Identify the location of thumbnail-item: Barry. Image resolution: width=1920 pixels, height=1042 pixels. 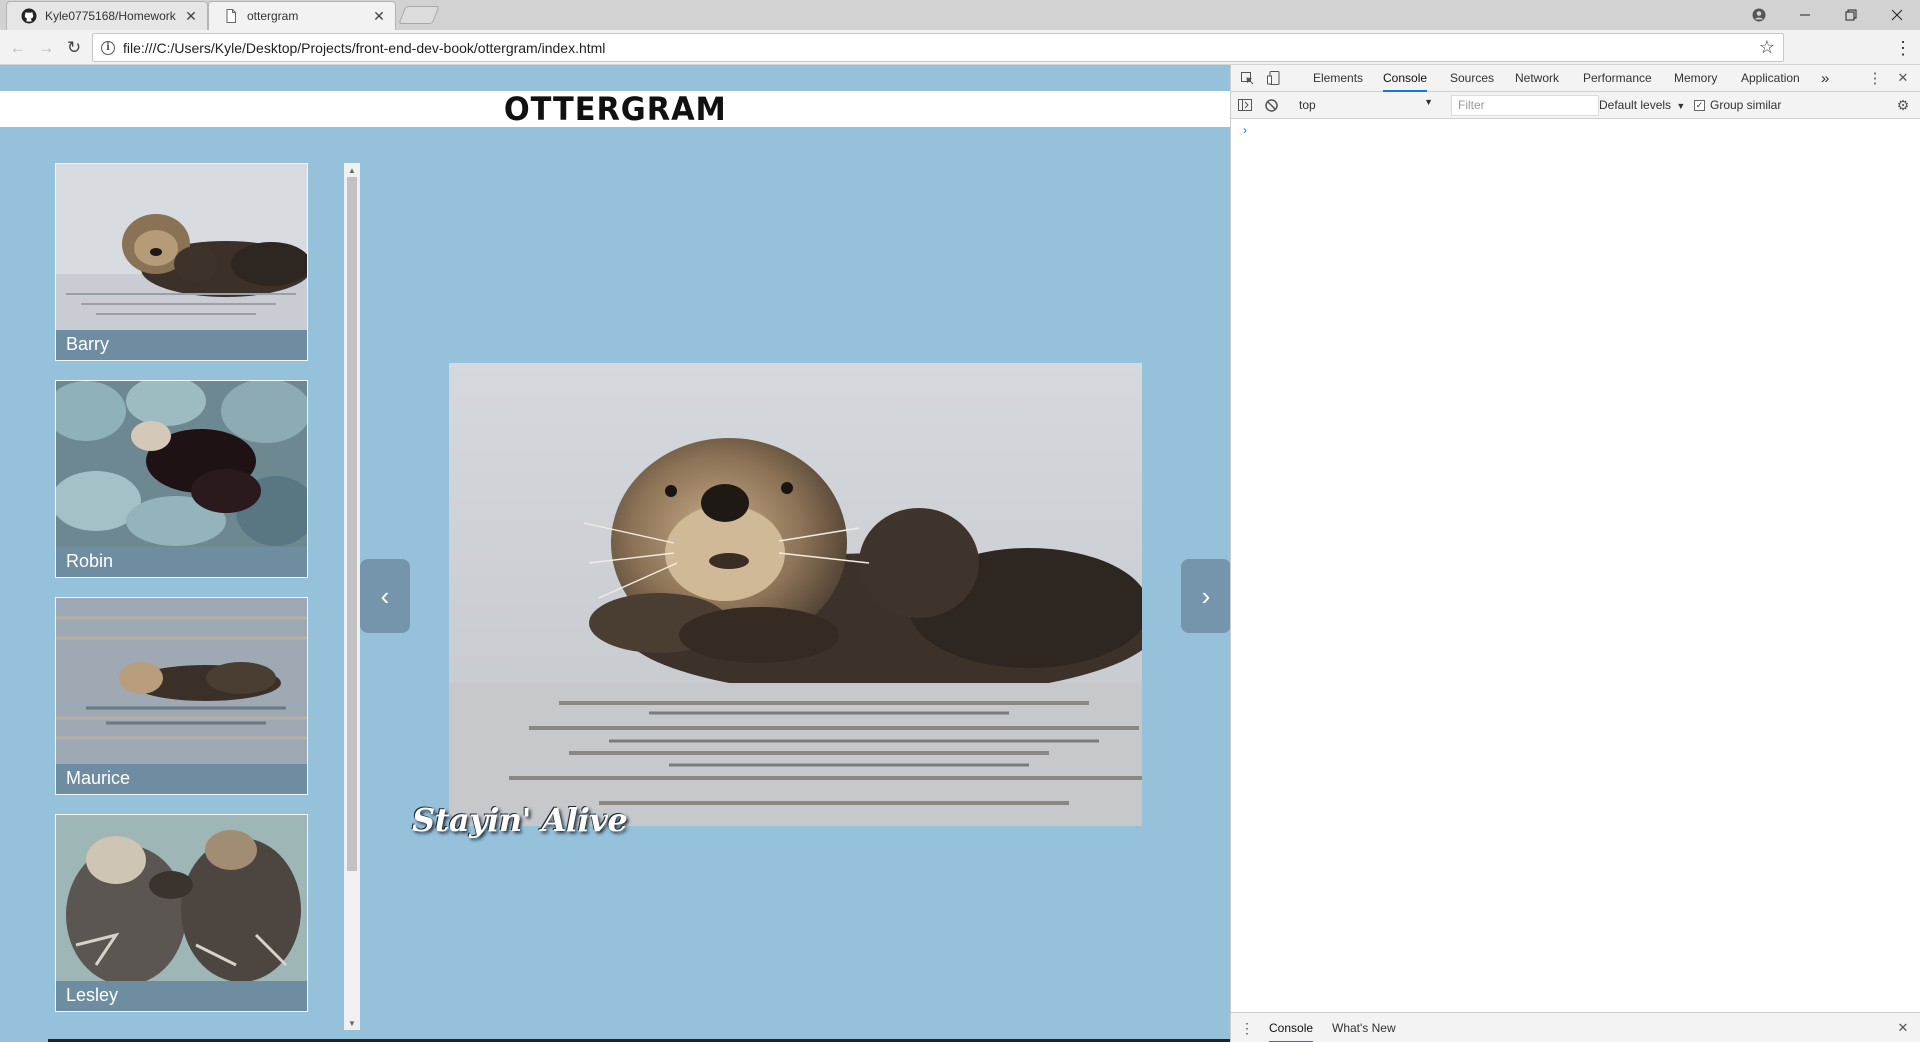
(181, 262).